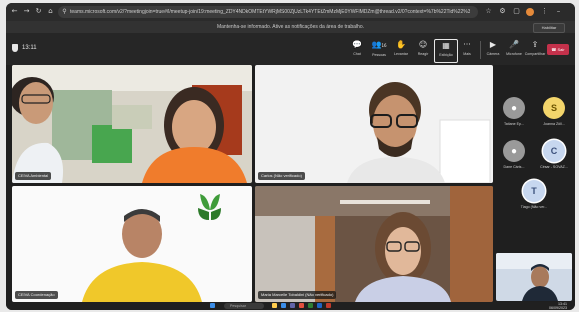 The height and width of the screenshot is (312, 579). Describe the element at coordinates (502, 11) in the screenshot. I see `extensions-icon: ⚙` at that location.